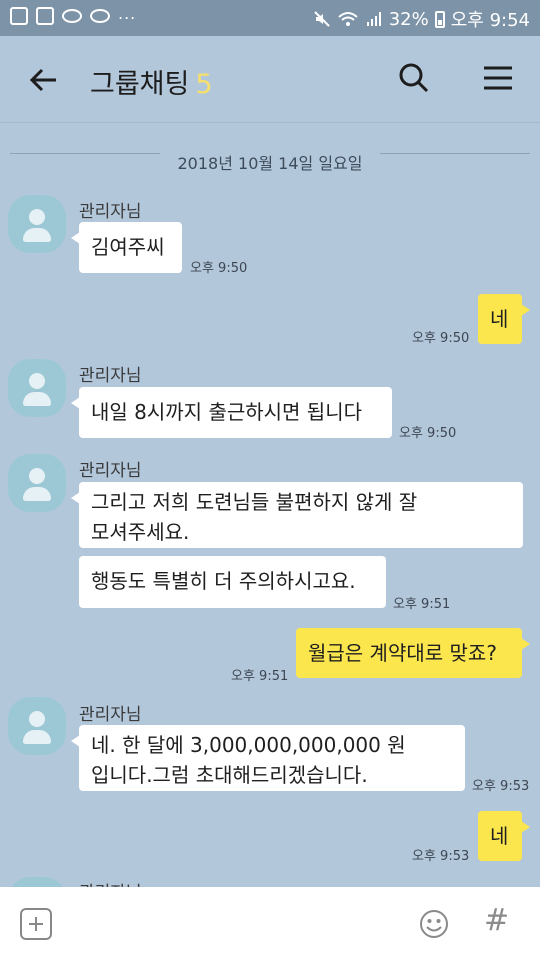 The width and height of the screenshot is (540, 960). What do you see at coordinates (434, 924) in the screenshot?
I see `emoticon-icon` at bounding box center [434, 924].